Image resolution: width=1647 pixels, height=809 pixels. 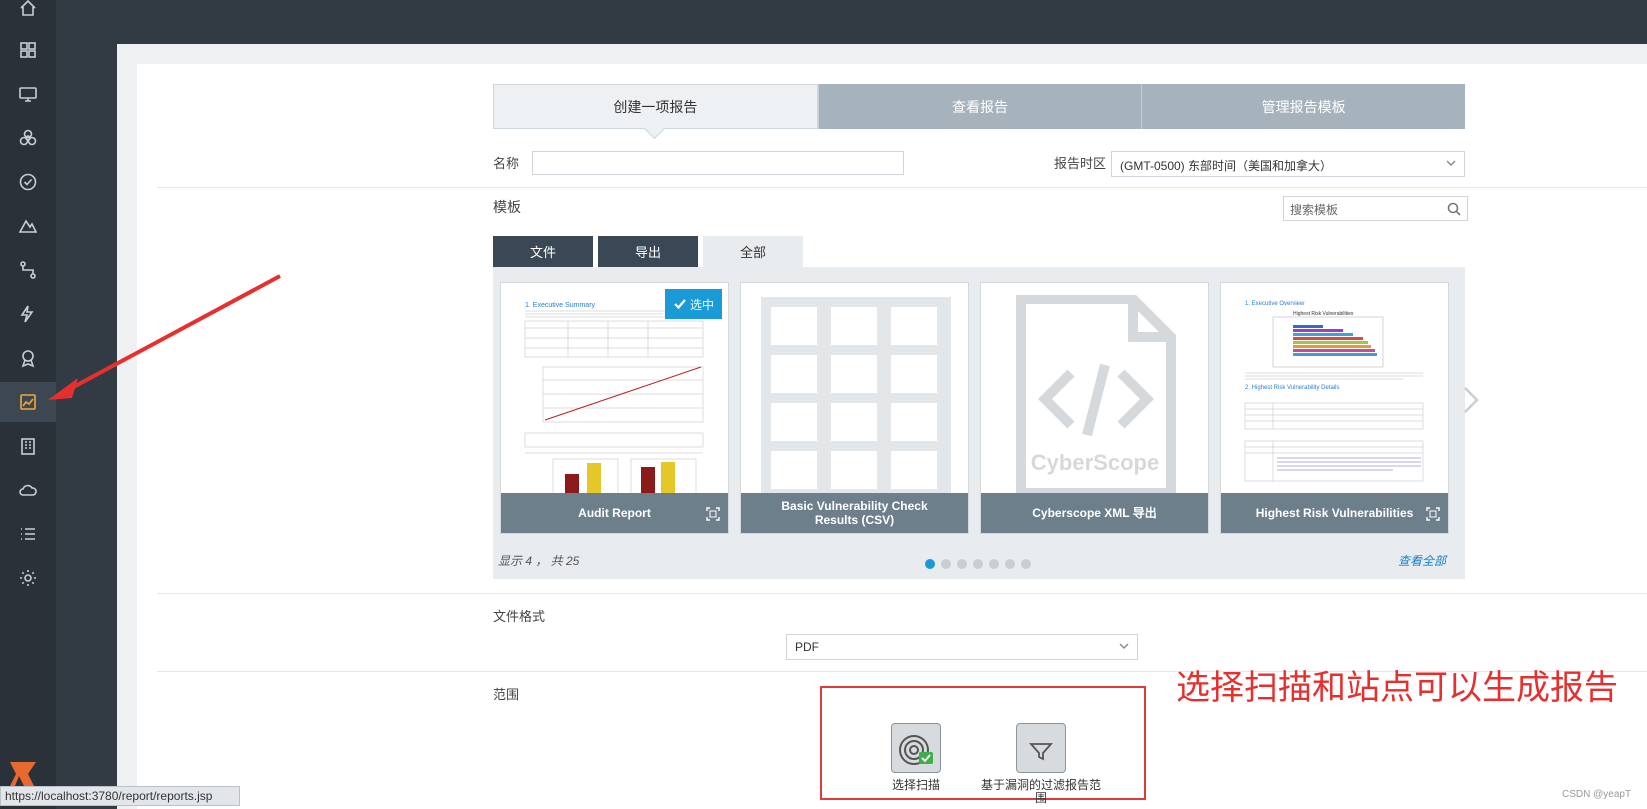 What do you see at coordinates (506, 694) in the screenshot?
I see `scope-label: 范围` at bounding box center [506, 694].